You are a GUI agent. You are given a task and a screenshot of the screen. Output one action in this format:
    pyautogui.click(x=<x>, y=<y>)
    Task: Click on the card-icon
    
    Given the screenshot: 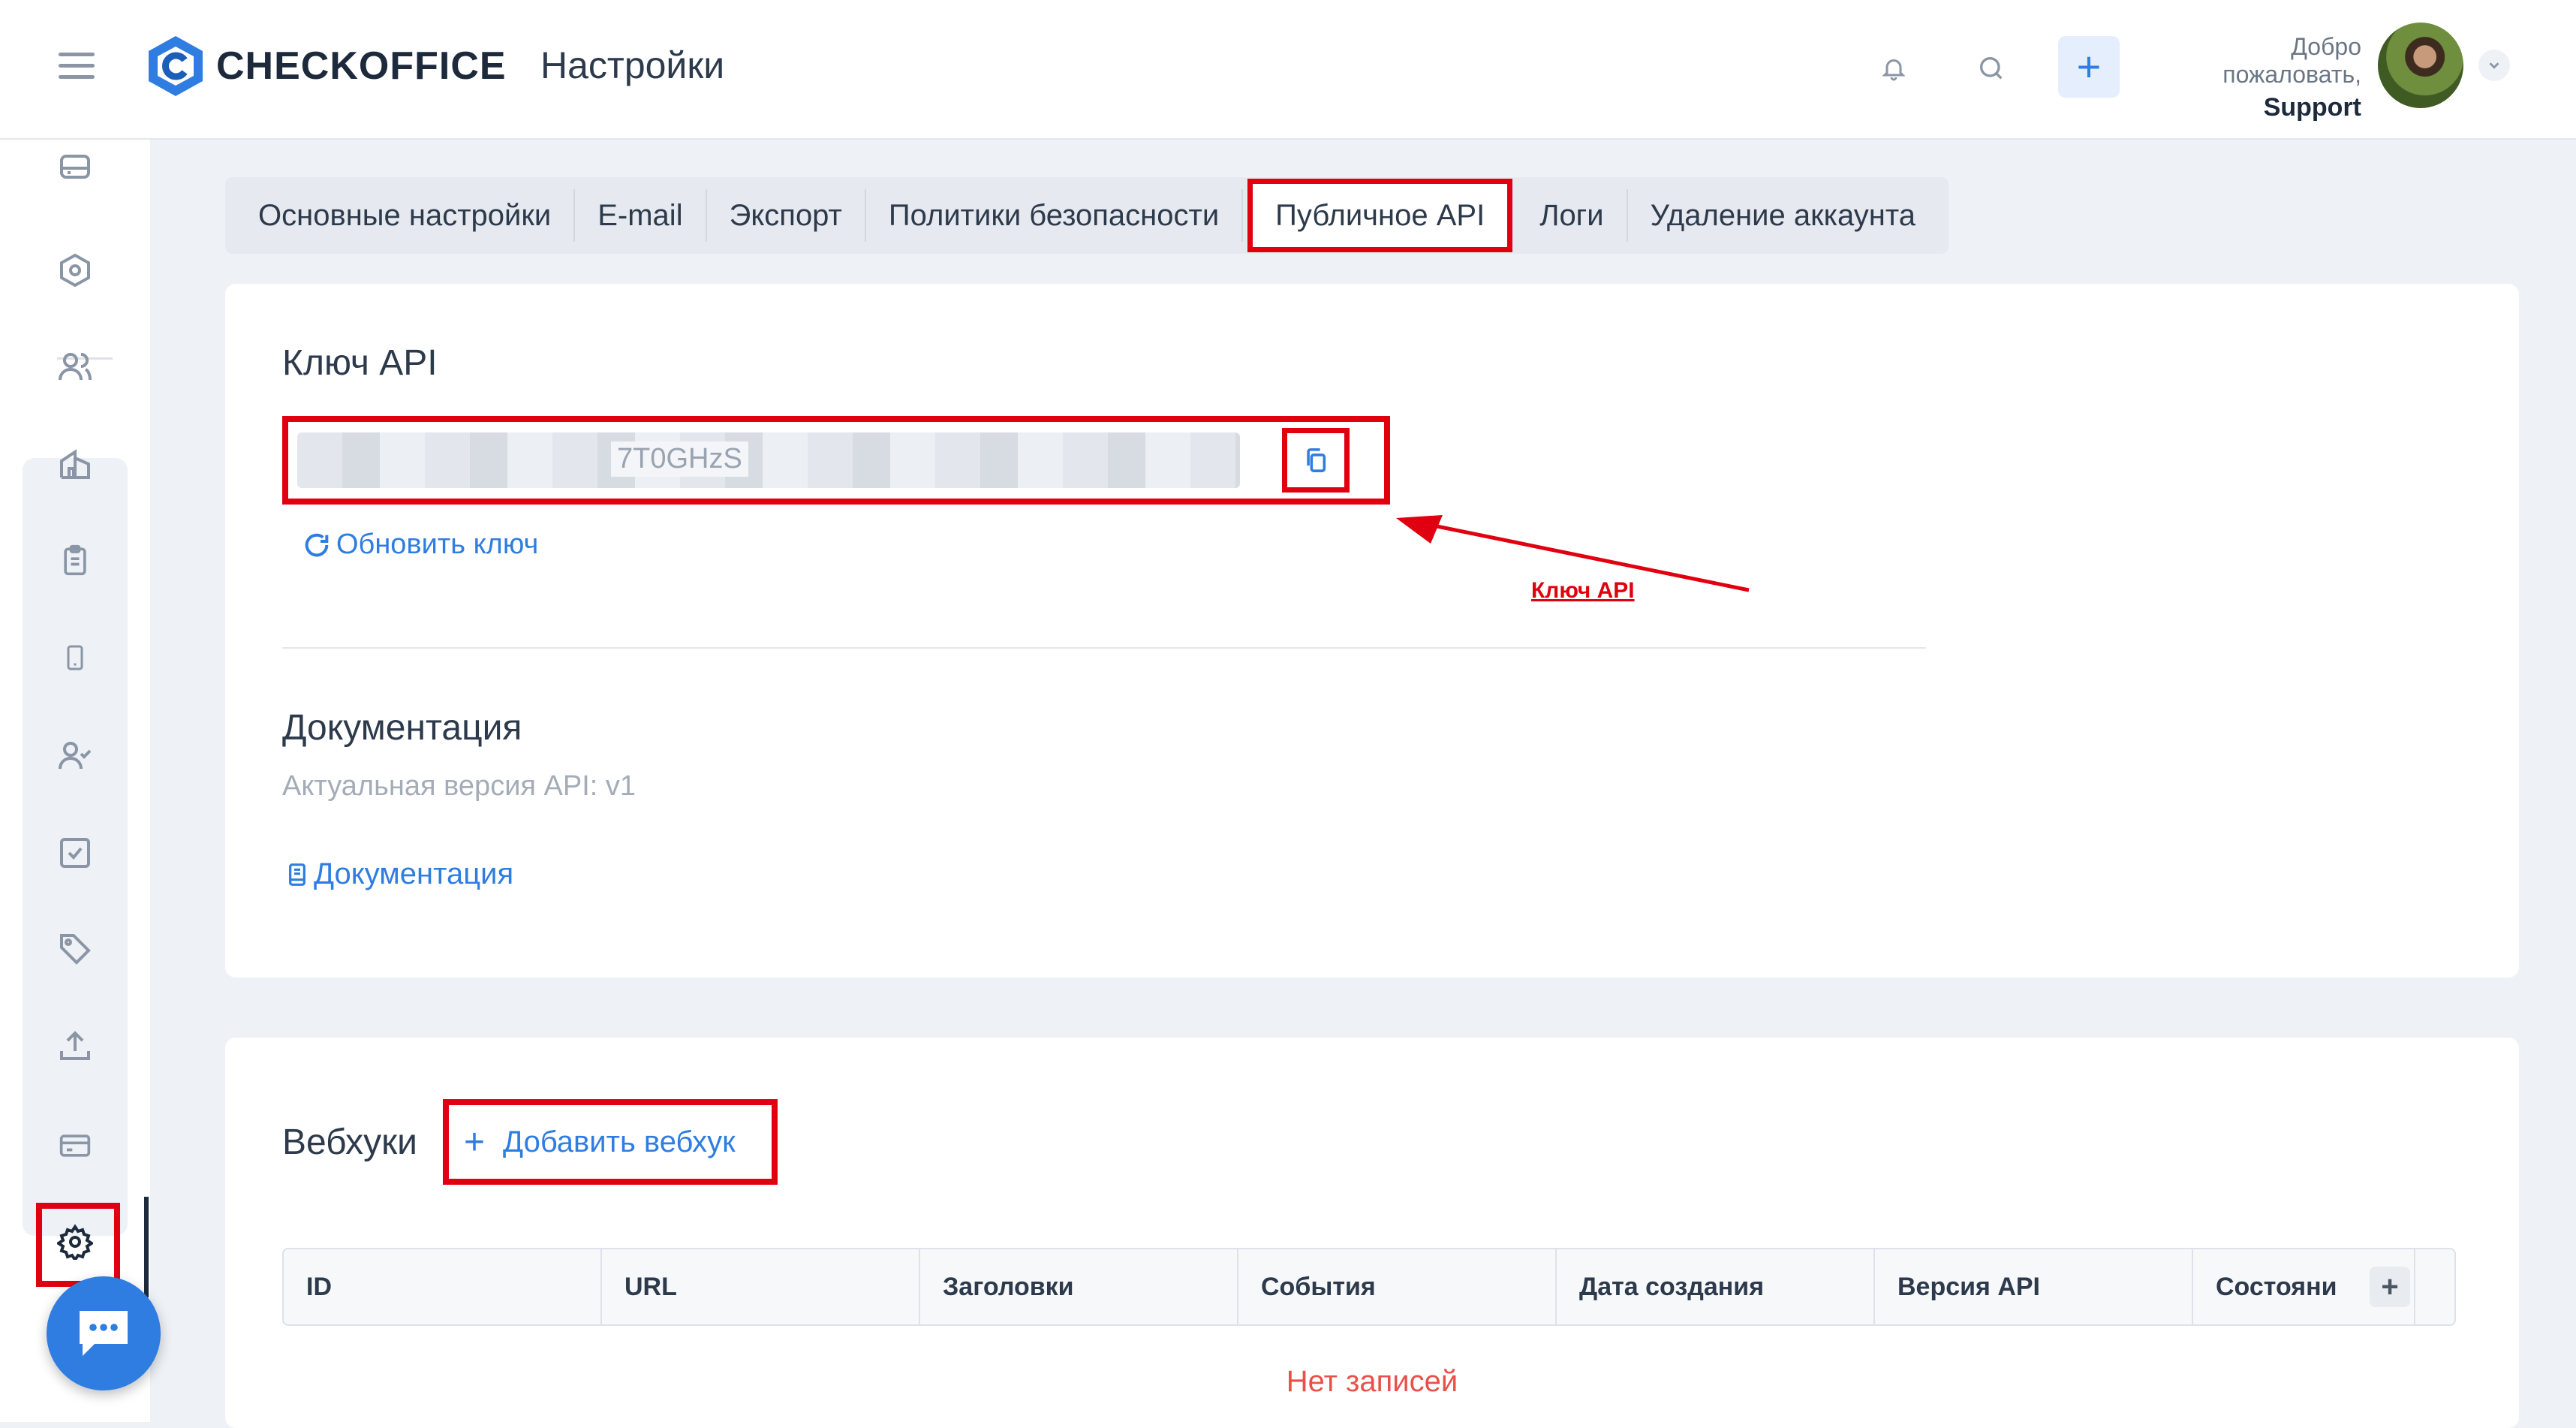 What is the action you would take?
    pyautogui.click(x=75, y=1145)
    